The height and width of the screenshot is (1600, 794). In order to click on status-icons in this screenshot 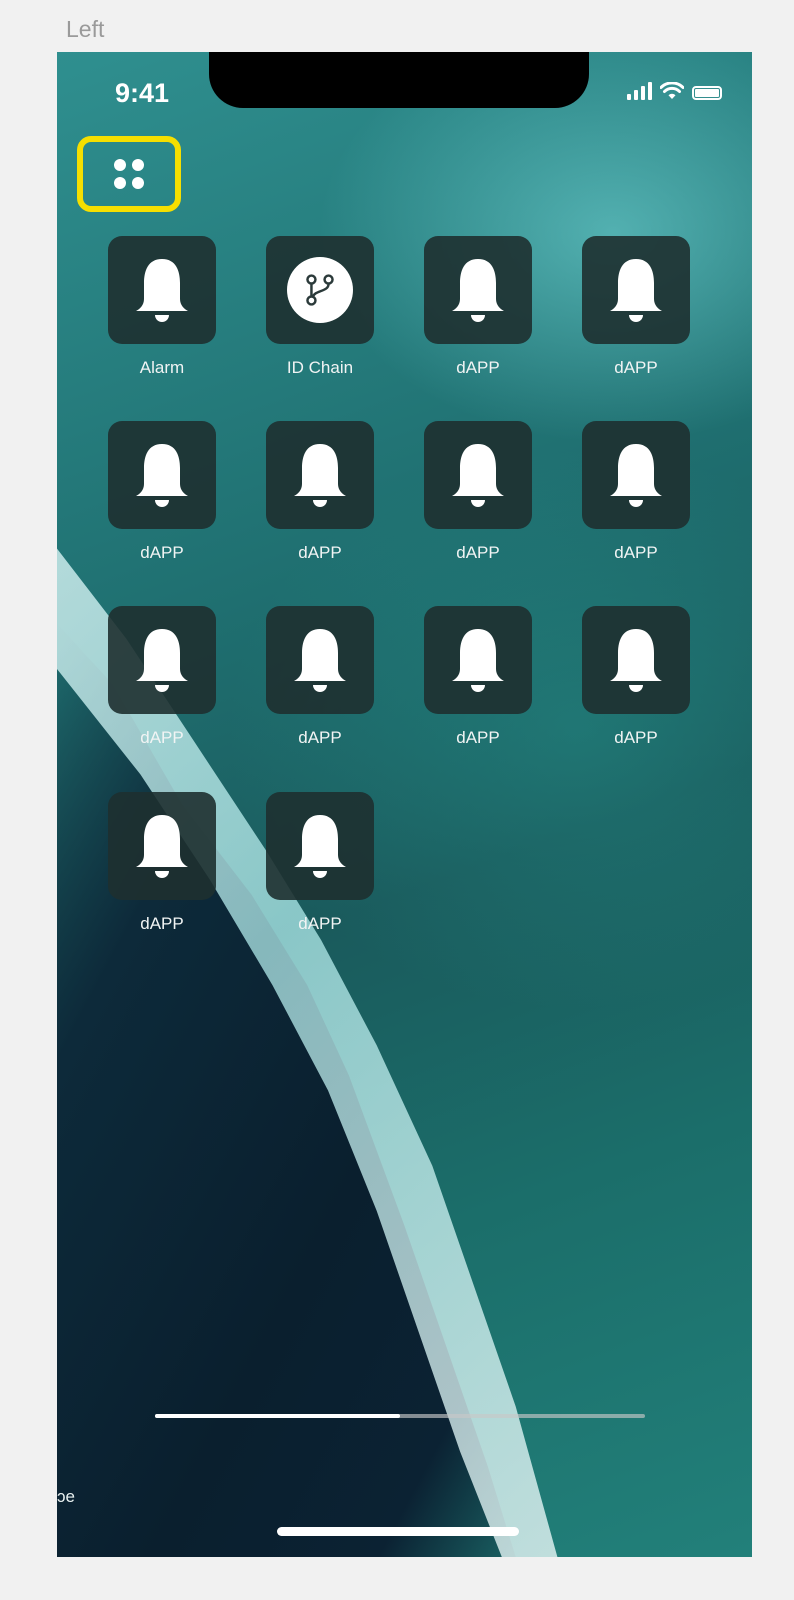, I will do `click(674, 91)`.